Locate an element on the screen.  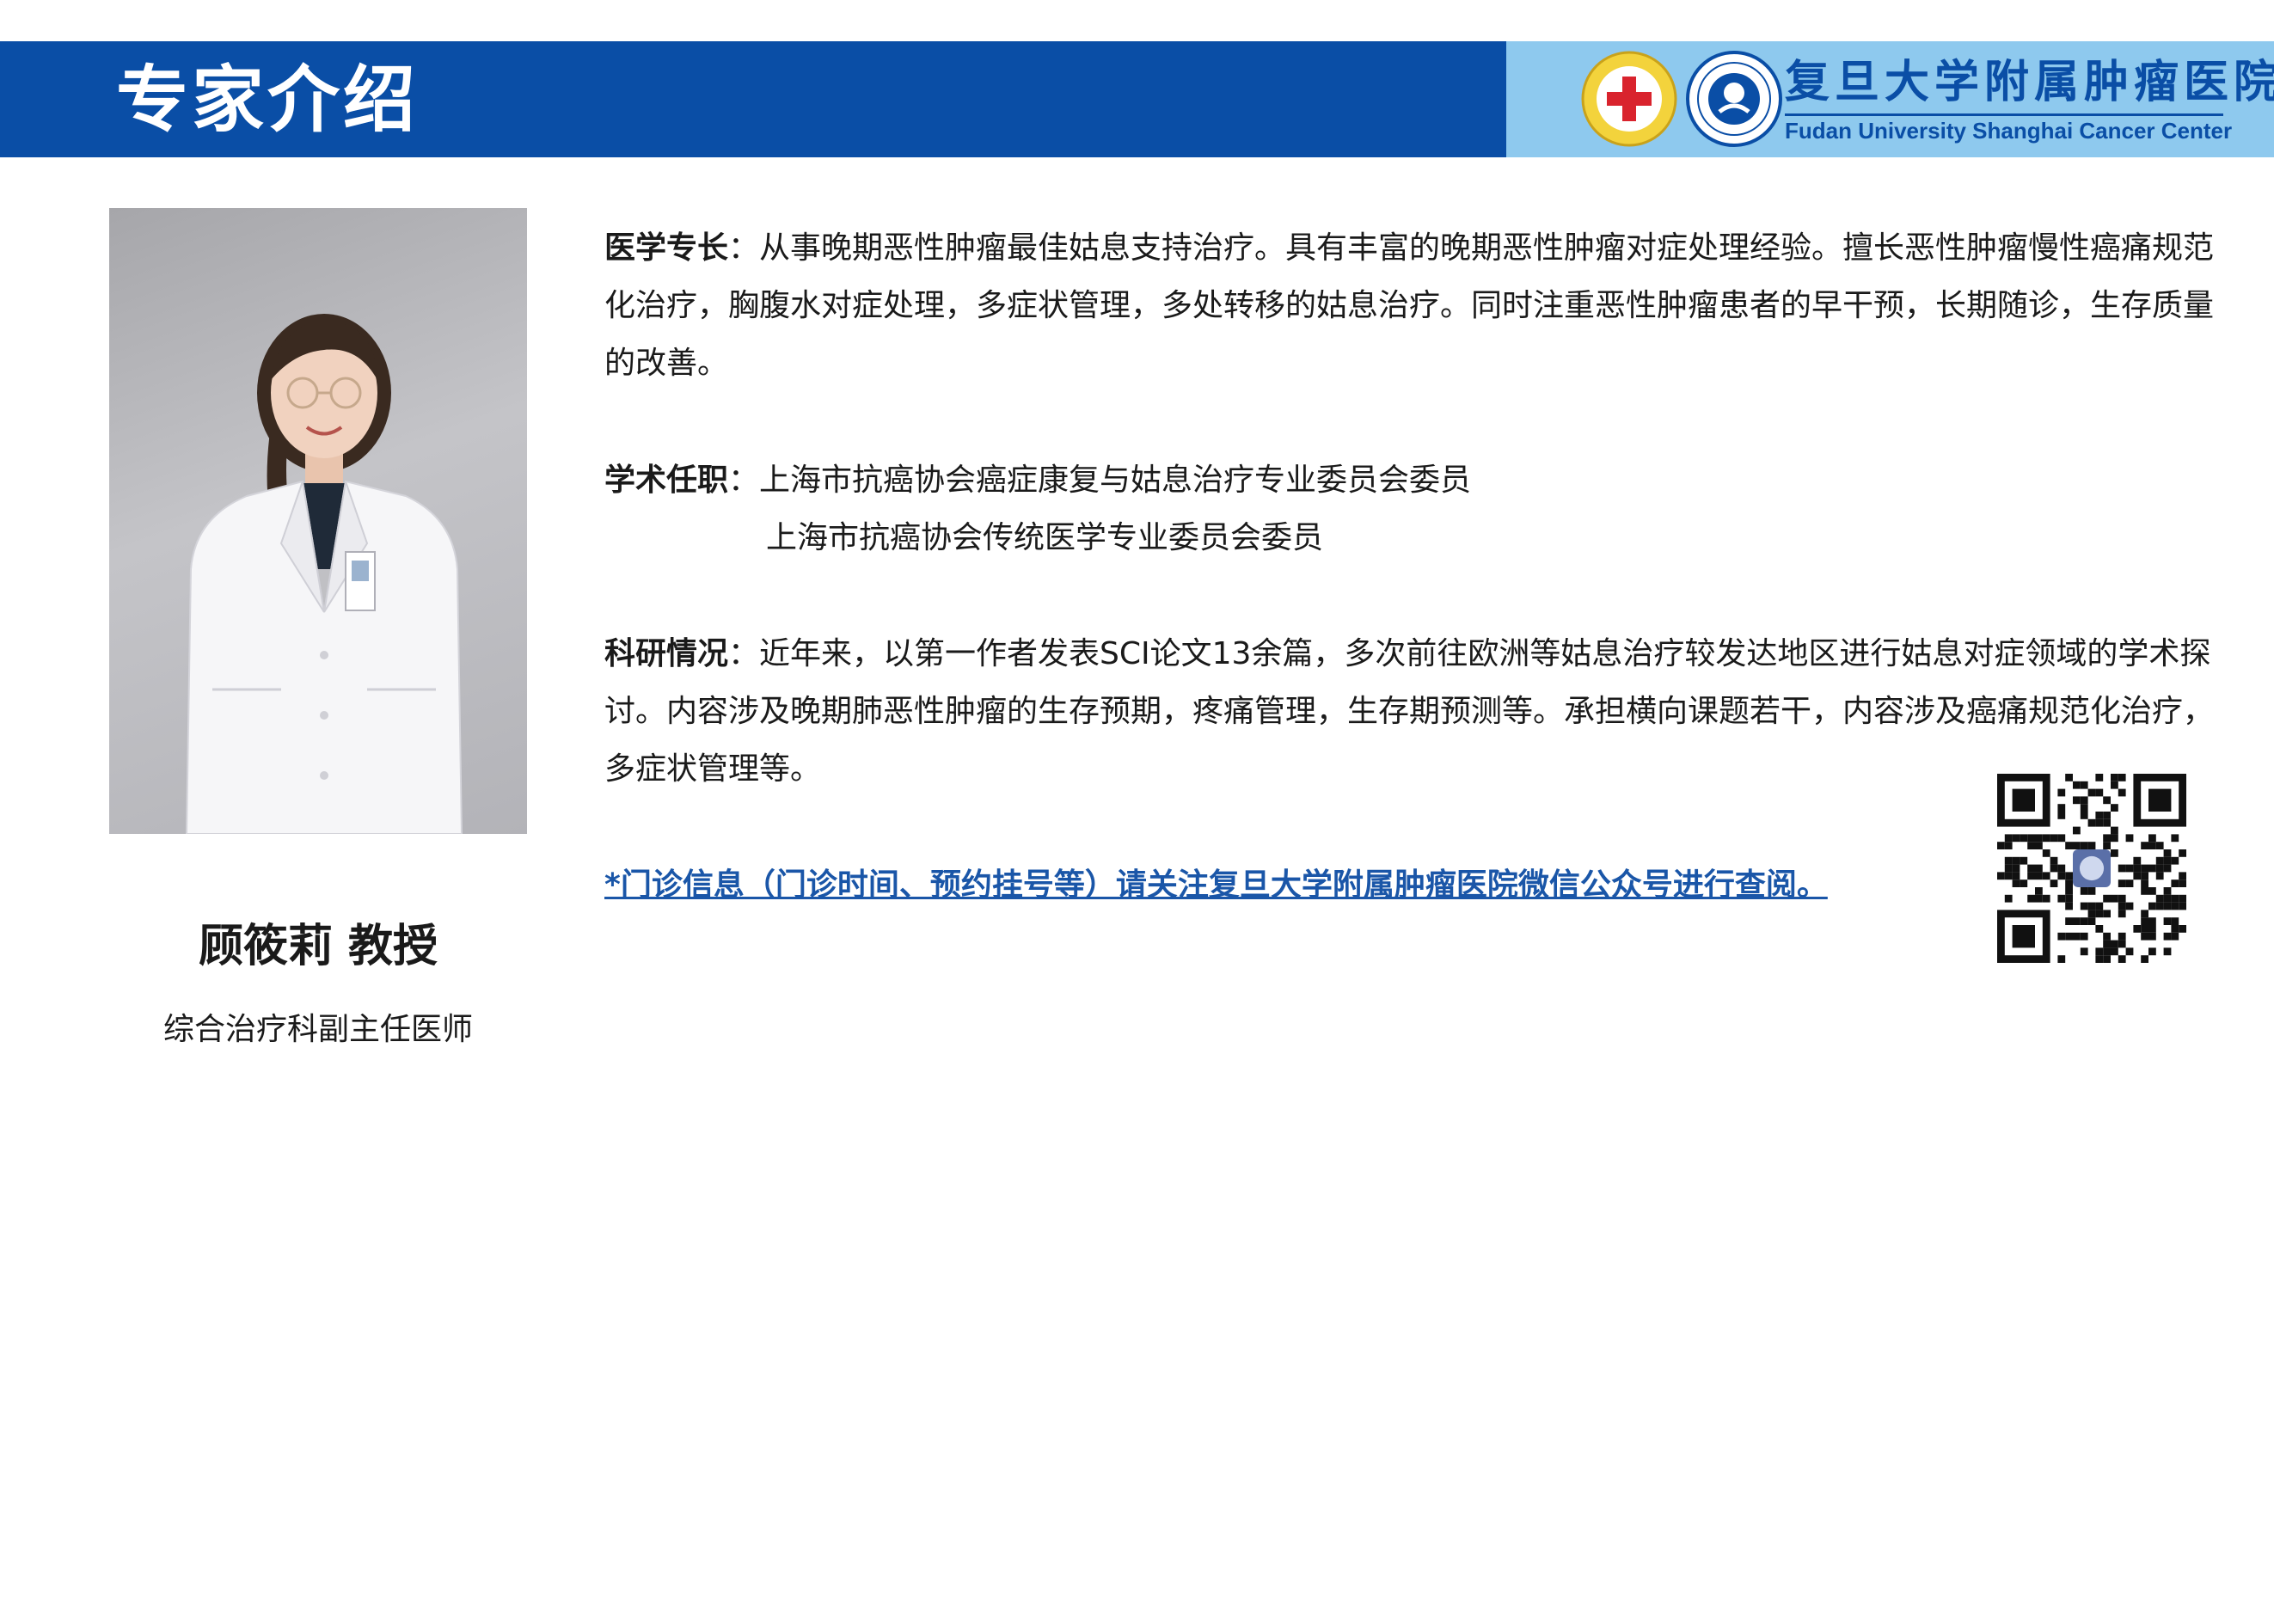
research-label: 科研情况 is located at coordinates (666, 653).